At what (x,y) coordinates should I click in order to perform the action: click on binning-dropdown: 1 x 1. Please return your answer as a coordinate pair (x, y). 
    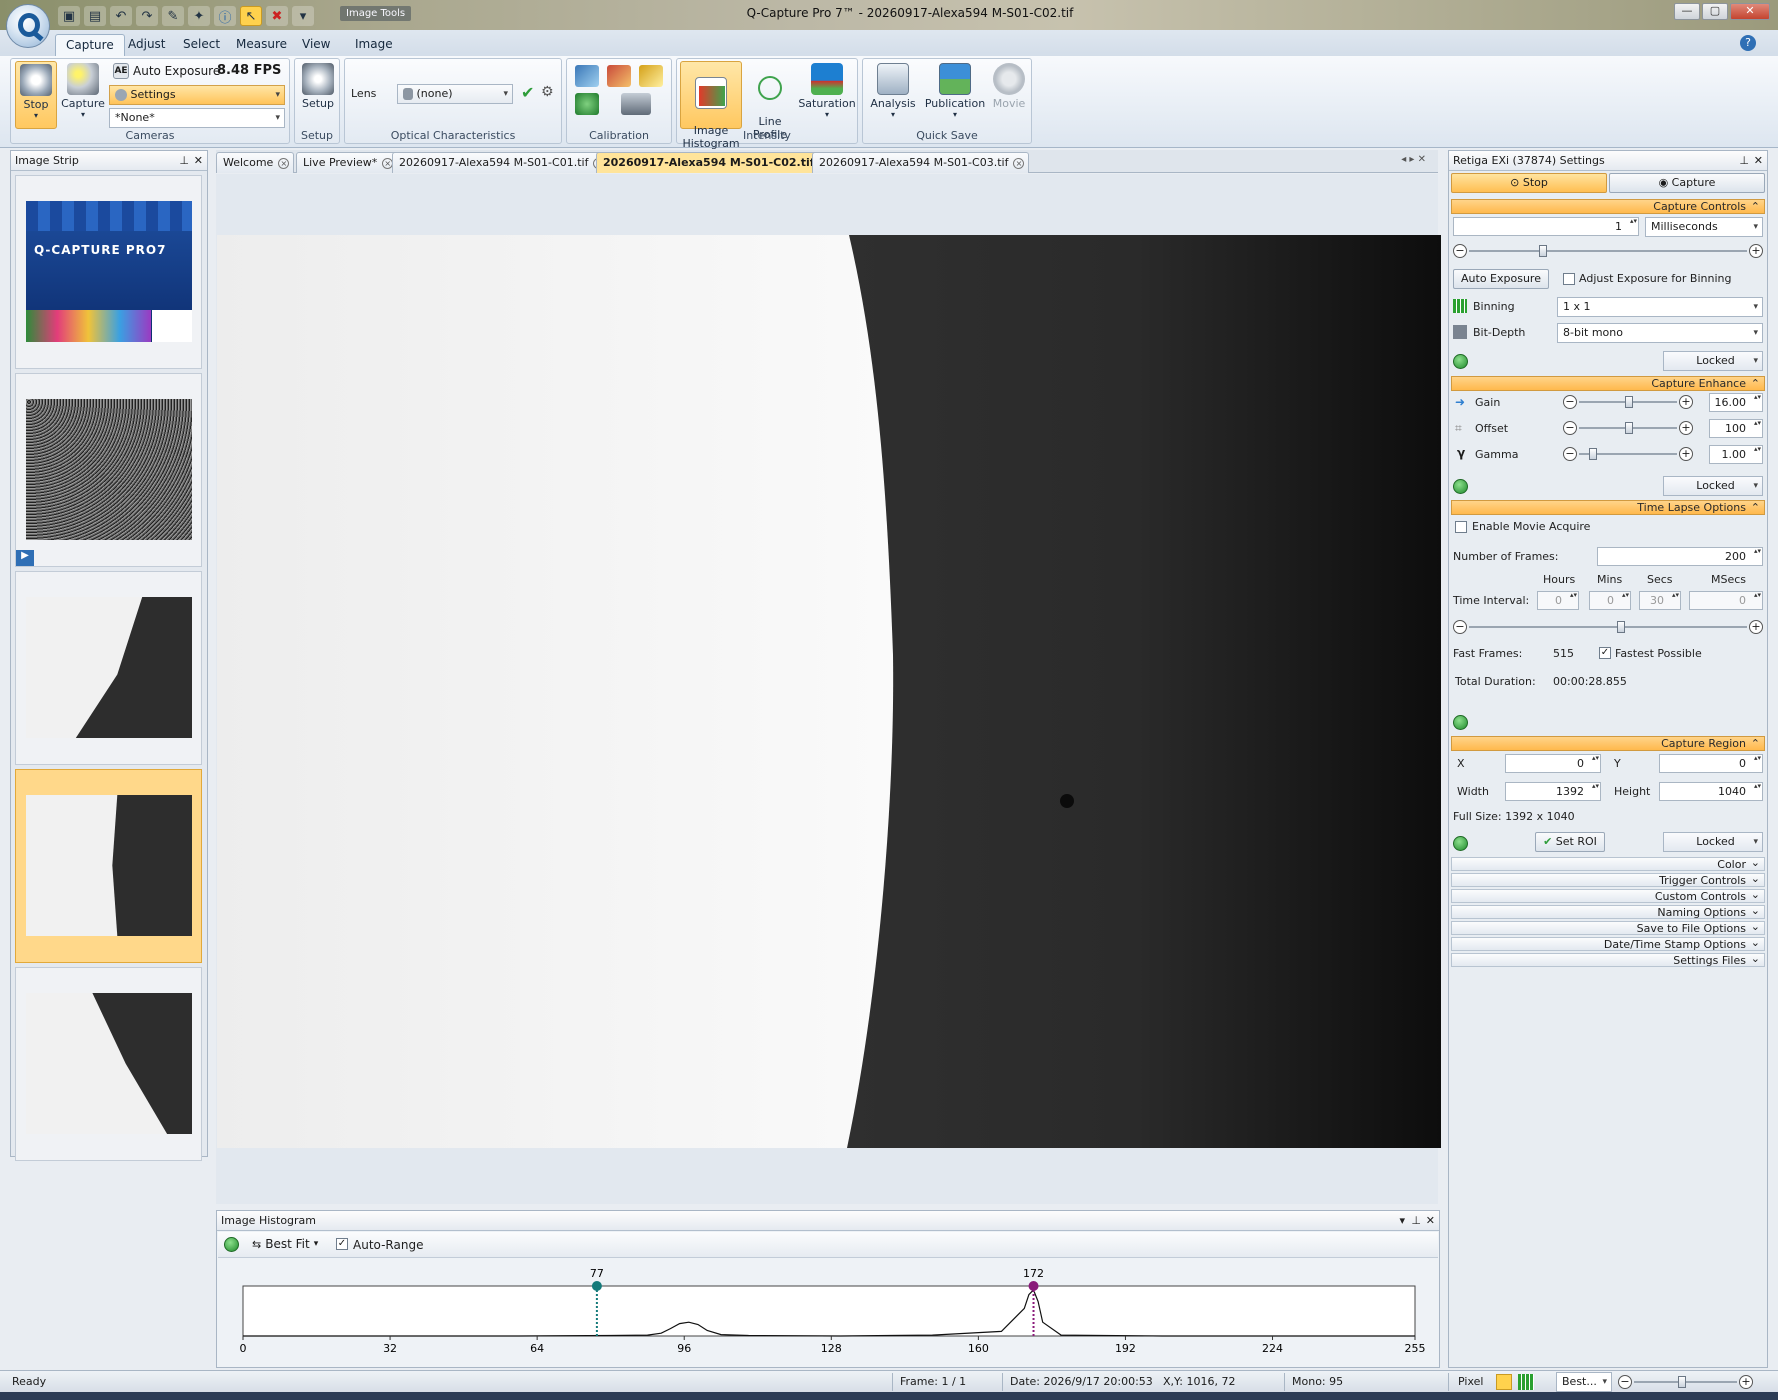
    Looking at the image, I should click on (1660, 307).